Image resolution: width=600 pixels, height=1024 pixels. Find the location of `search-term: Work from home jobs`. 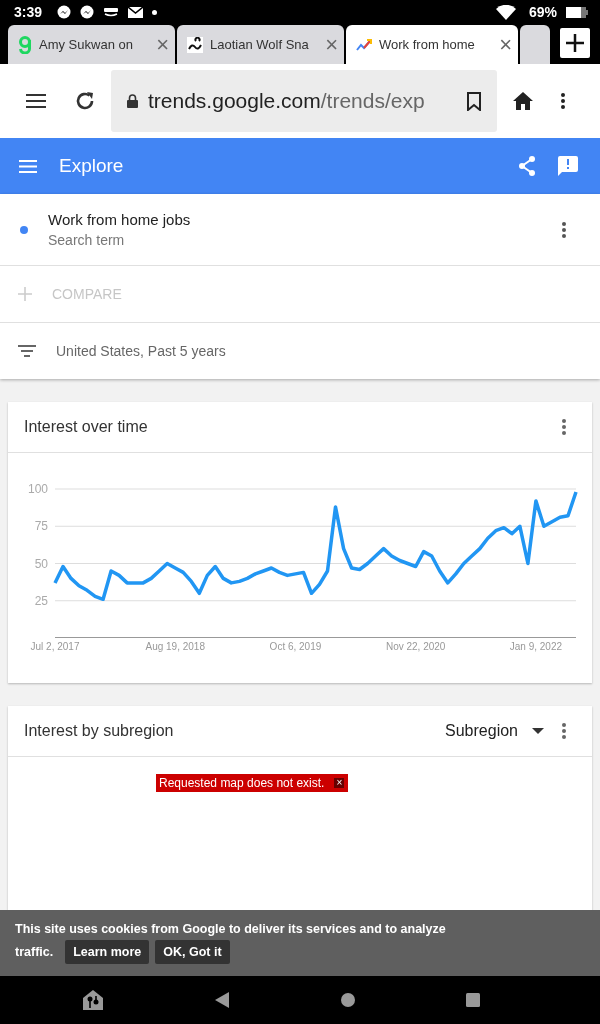

search-term: Work from home jobs is located at coordinates (295, 219).